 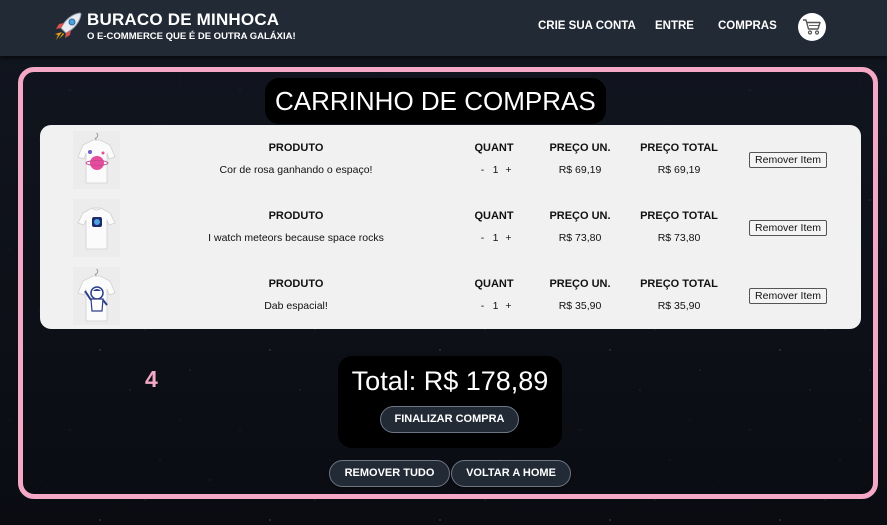 I want to click on tshirt-dab-astronaut-image, so click(x=96, y=296).